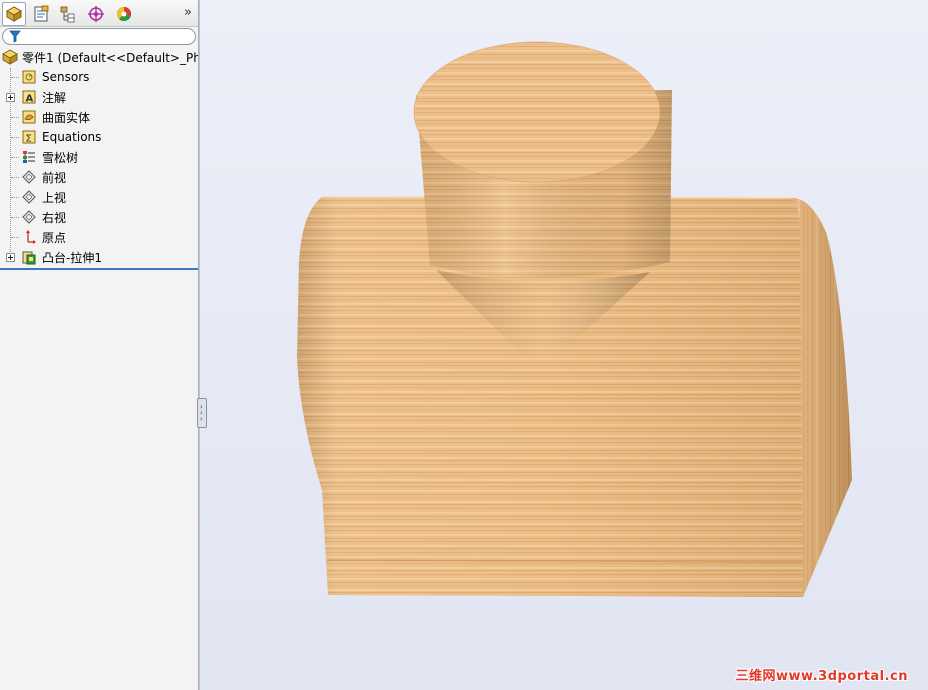 Image resolution: width=928 pixels, height=690 pixels. I want to click on tree-item-label: 注解, so click(54, 97).